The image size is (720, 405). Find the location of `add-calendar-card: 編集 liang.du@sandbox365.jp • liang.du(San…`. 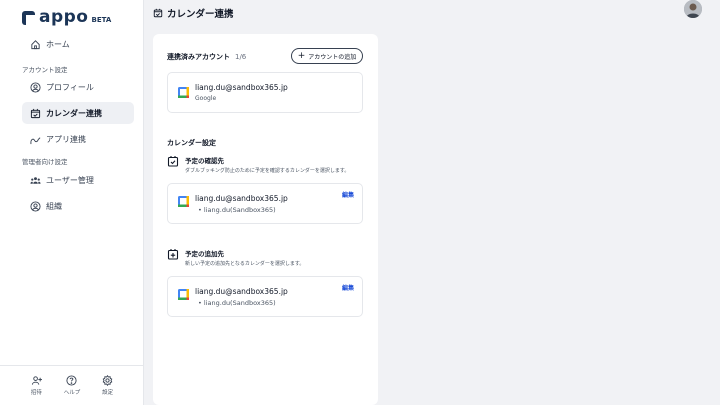

add-calendar-card: 編集 liang.du@sandbox365.jp • liang.du(San… is located at coordinates (265, 296).